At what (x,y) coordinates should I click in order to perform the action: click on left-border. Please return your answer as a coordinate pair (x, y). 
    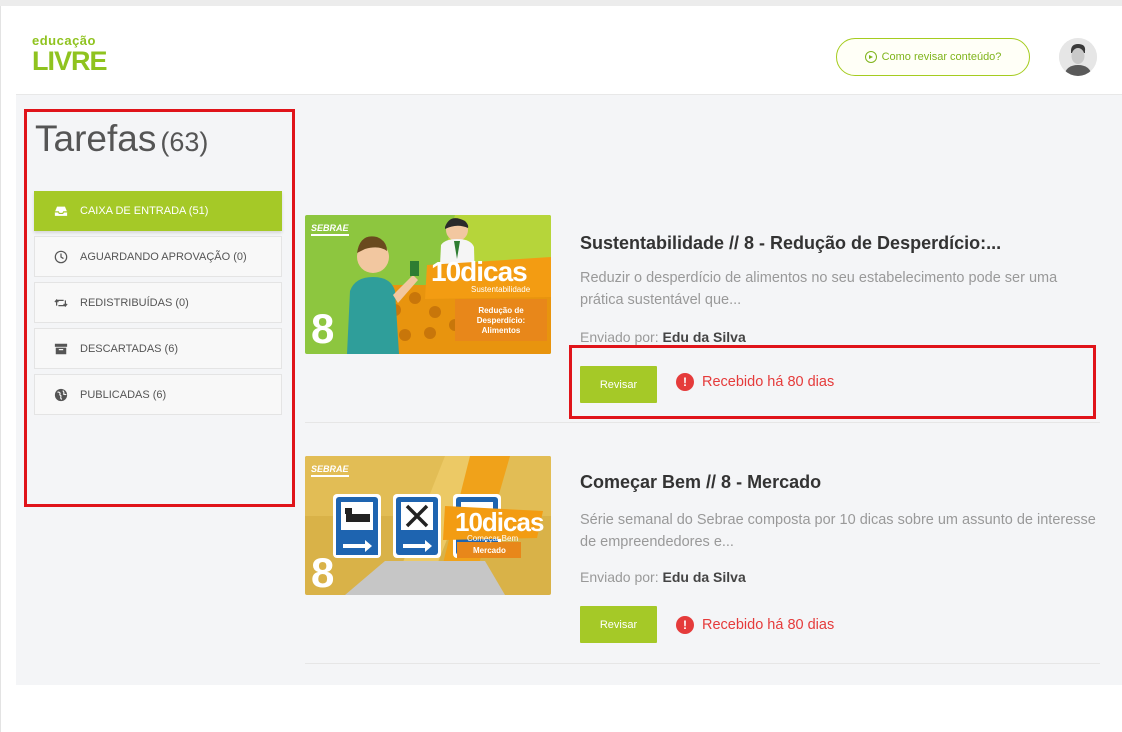
    Looking at the image, I should click on (0, 369).